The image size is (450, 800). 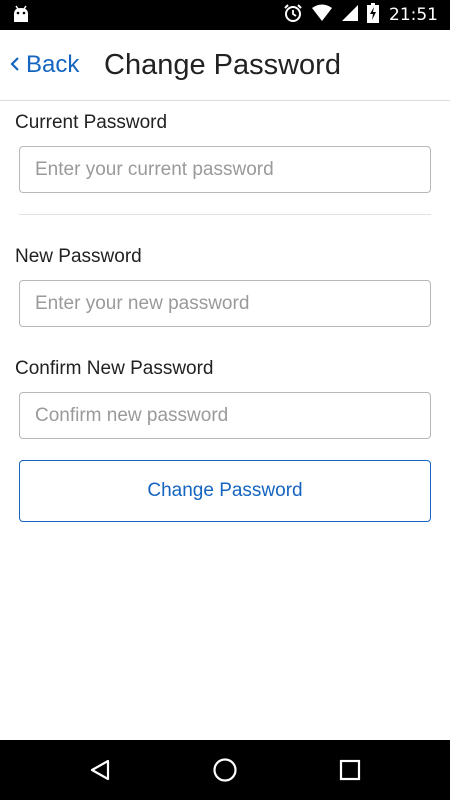 What do you see at coordinates (225, 214) in the screenshot?
I see `divider` at bounding box center [225, 214].